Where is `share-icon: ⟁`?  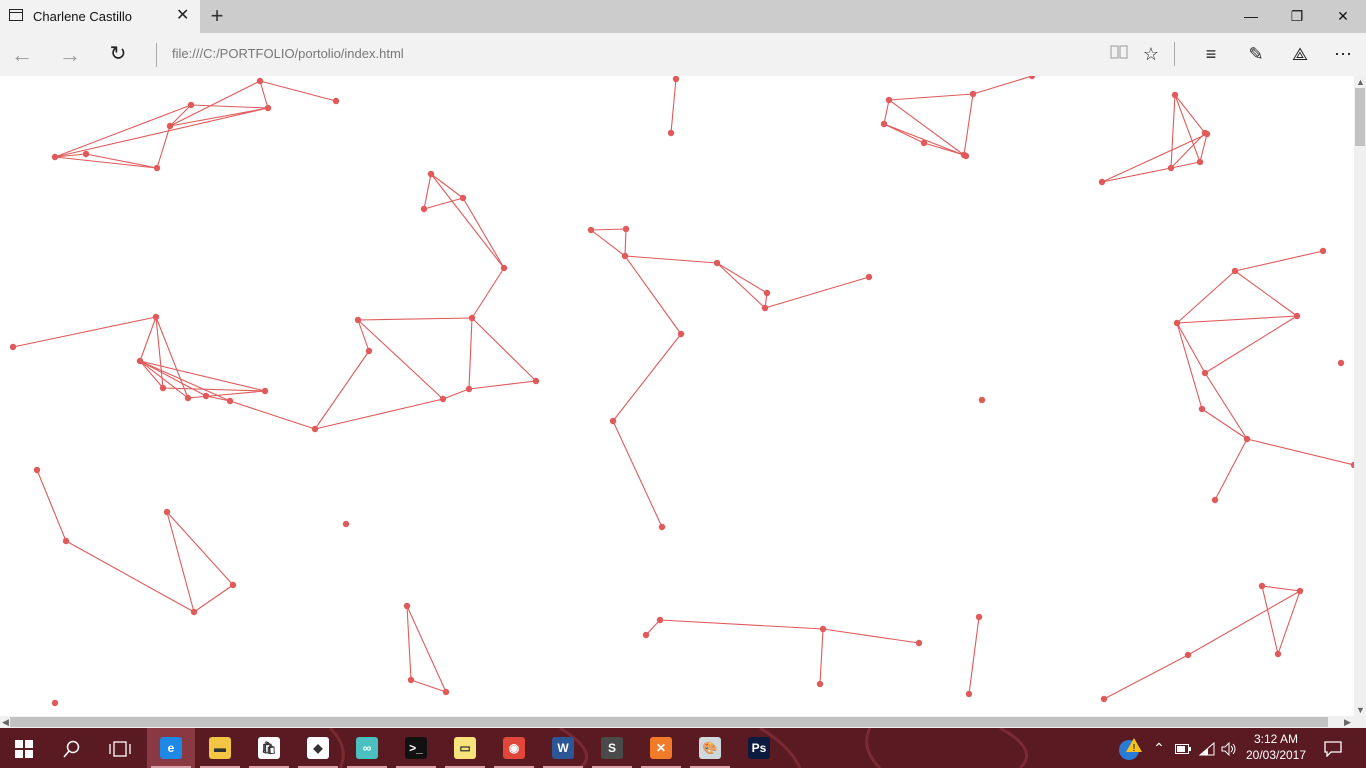
share-icon: ⟁ is located at coordinates (1300, 54).